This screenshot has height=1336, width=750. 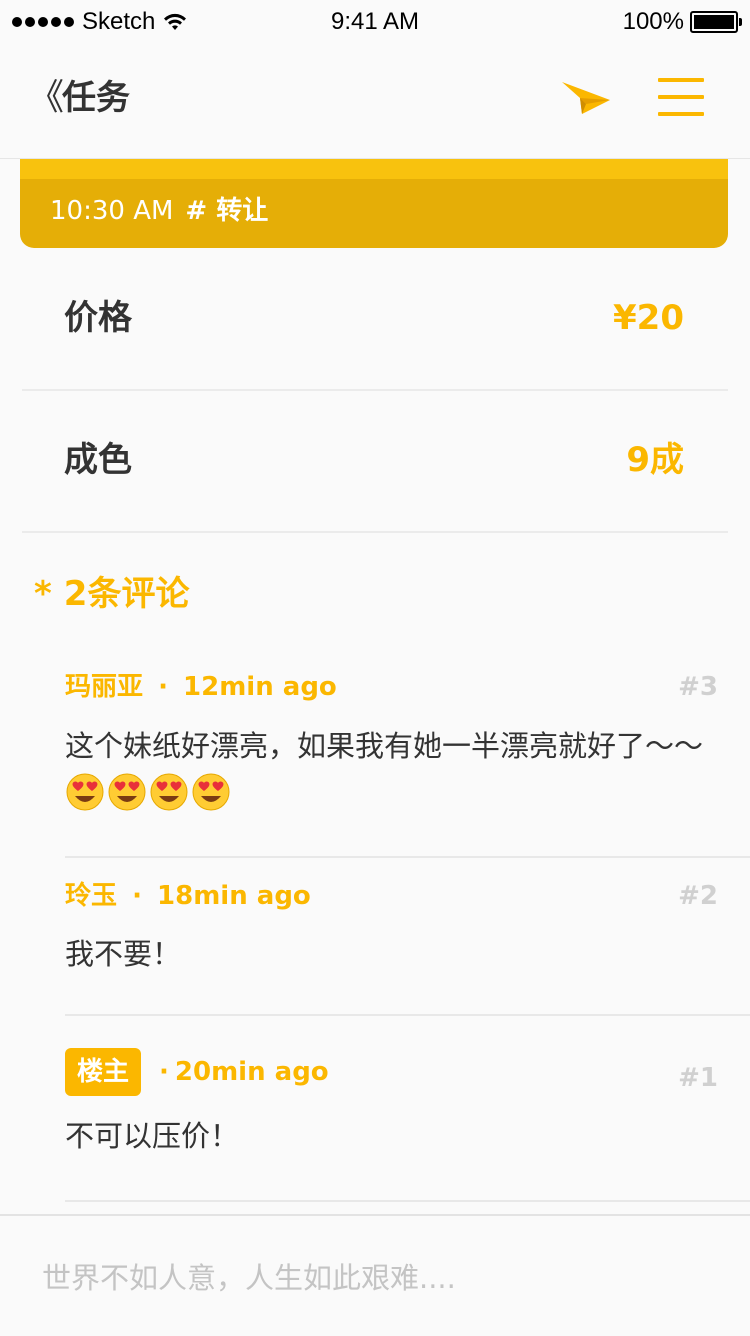 What do you see at coordinates (374, 169) in the screenshot?
I see `header-card-stripe` at bounding box center [374, 169].